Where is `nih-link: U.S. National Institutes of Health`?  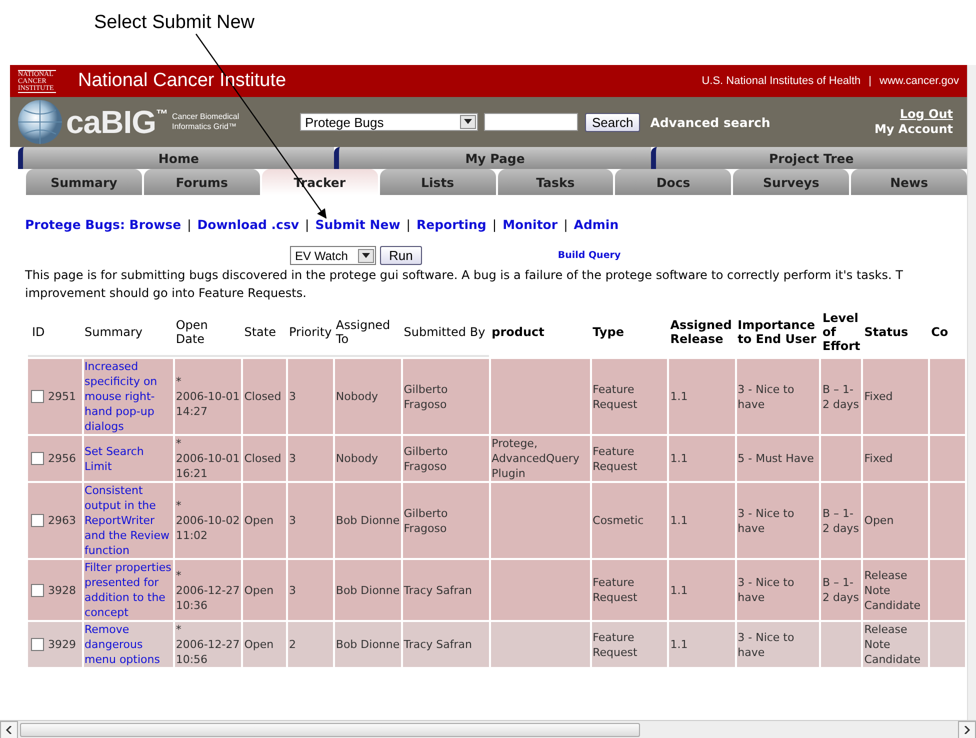 nih-link: U.S. National Institutes of Health is located at coordinates (781, 81).